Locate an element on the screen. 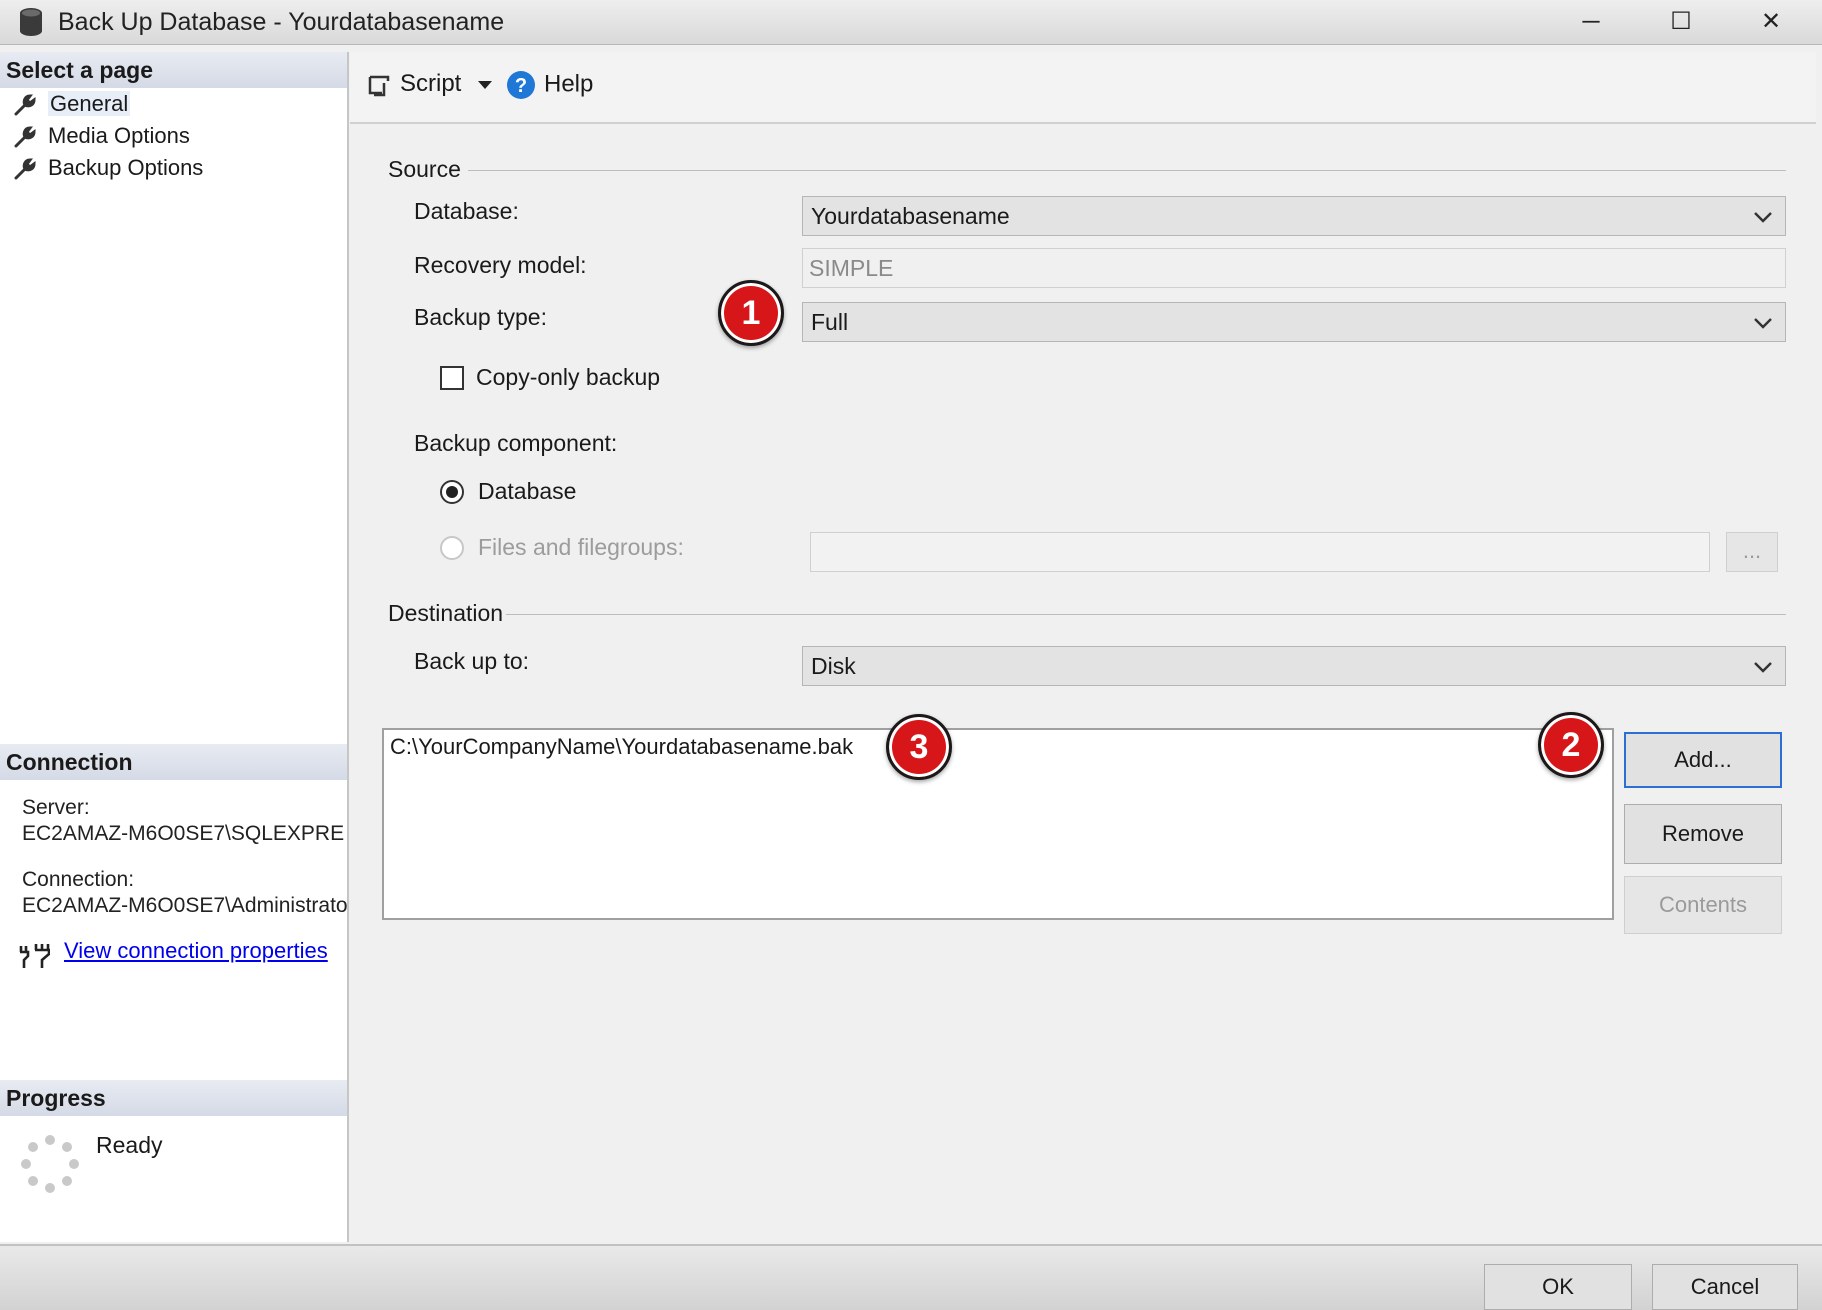  database-label: Database: is located at coordinates (466, 211).